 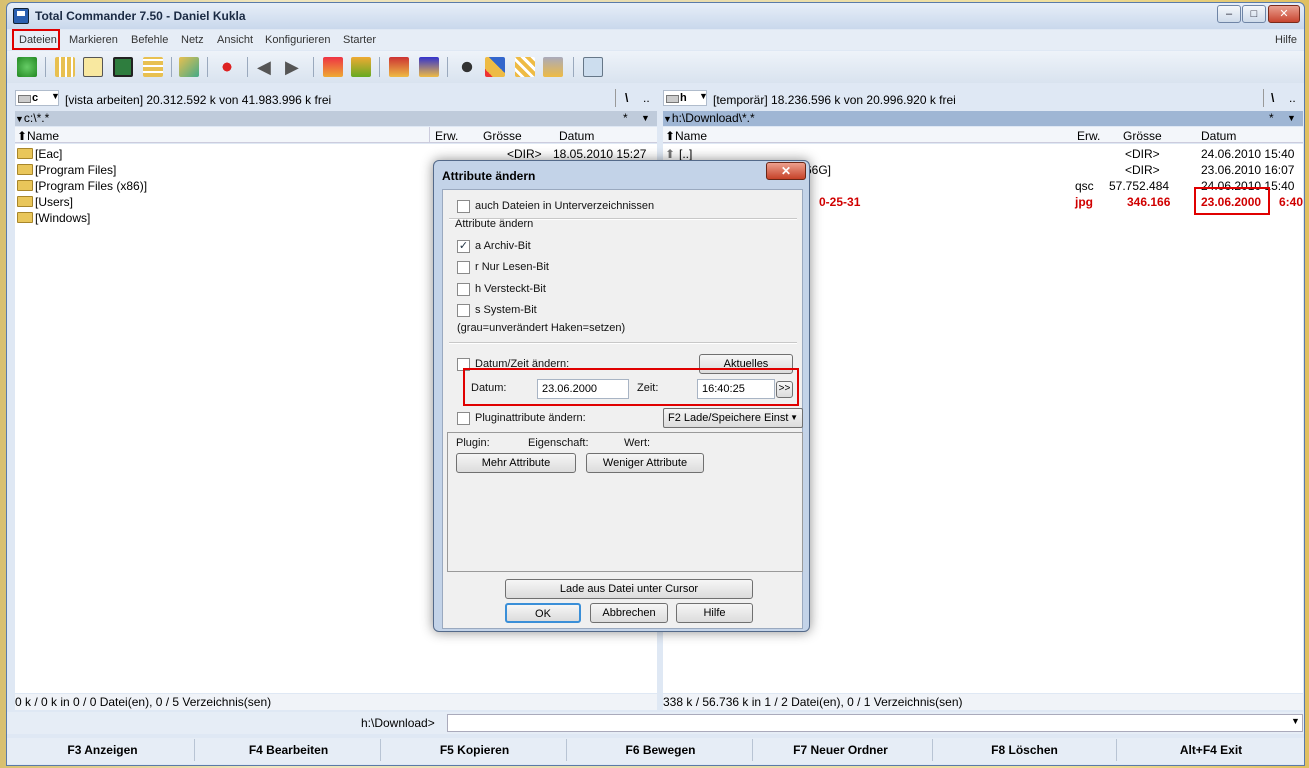 What do you see at coordinates (82, 186) in the screenshot?
I see `list-item: [Program Files (x86)]` at bounding box center [82, 186].